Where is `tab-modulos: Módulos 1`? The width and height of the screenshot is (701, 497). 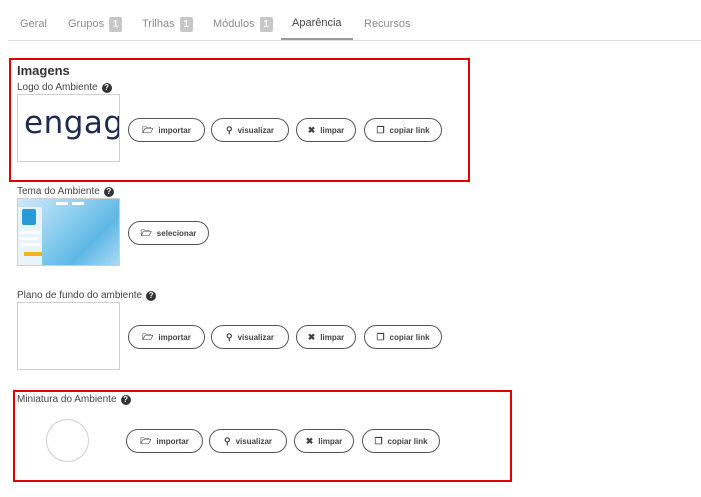
tab-modulos: Módulos 1 is located at coordinates (243, 24).